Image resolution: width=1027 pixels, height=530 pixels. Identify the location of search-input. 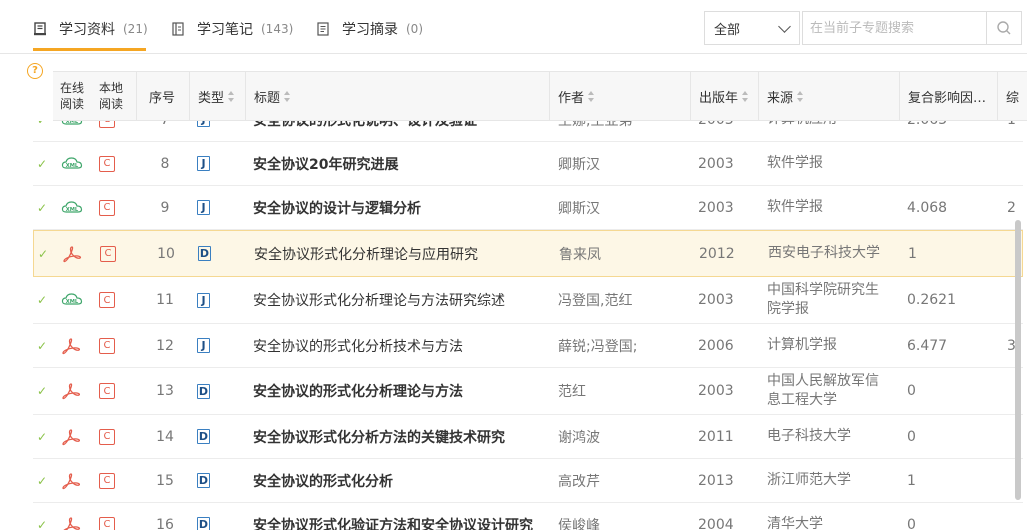
(894, 28).